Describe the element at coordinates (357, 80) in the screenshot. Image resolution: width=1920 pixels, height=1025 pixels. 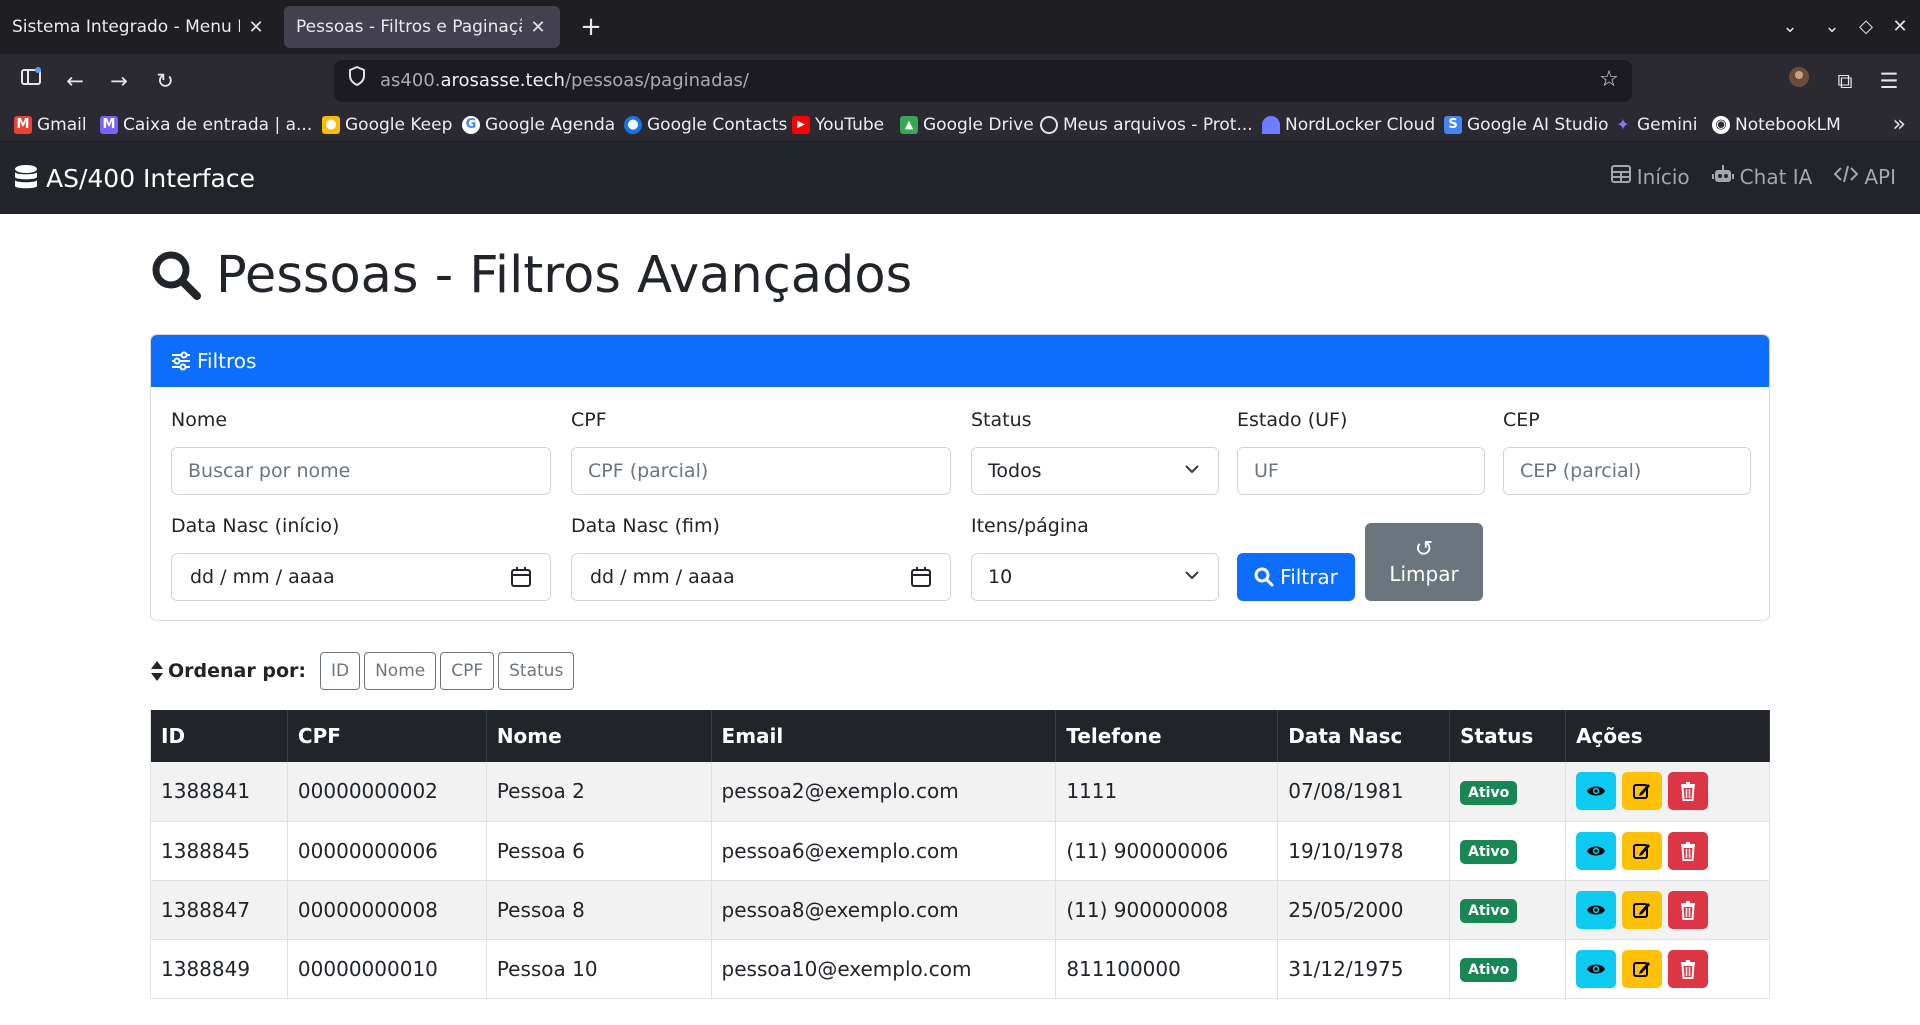
I see `site-security-icon` at that location.